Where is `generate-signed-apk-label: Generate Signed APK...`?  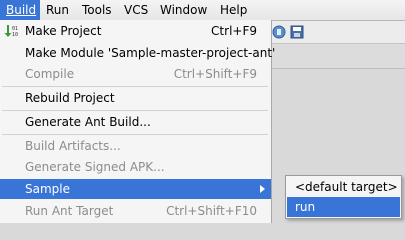 generate-signed-apk-label: Generate Signed APK... is located at coordinates (95, 167).